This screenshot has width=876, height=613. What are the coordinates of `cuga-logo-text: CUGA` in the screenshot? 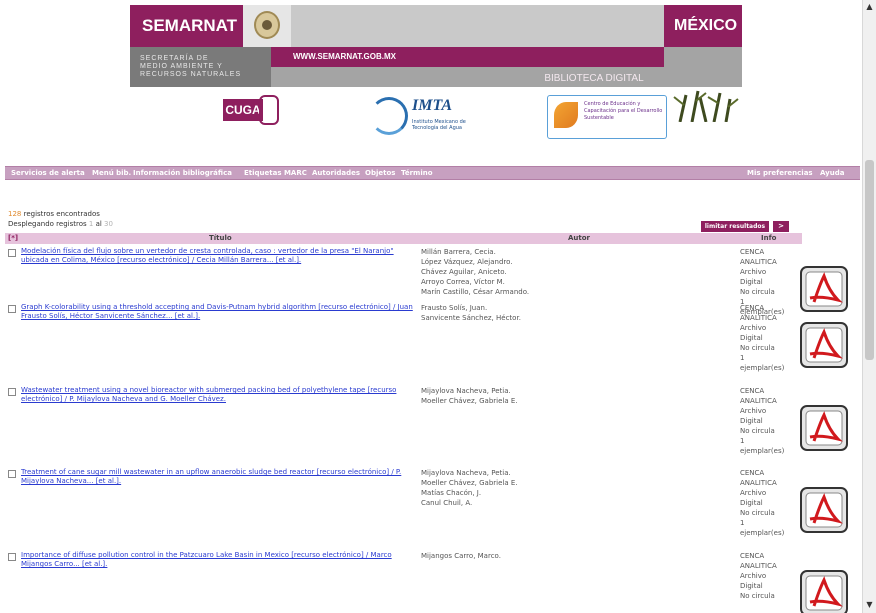 It's located at (243, 110).